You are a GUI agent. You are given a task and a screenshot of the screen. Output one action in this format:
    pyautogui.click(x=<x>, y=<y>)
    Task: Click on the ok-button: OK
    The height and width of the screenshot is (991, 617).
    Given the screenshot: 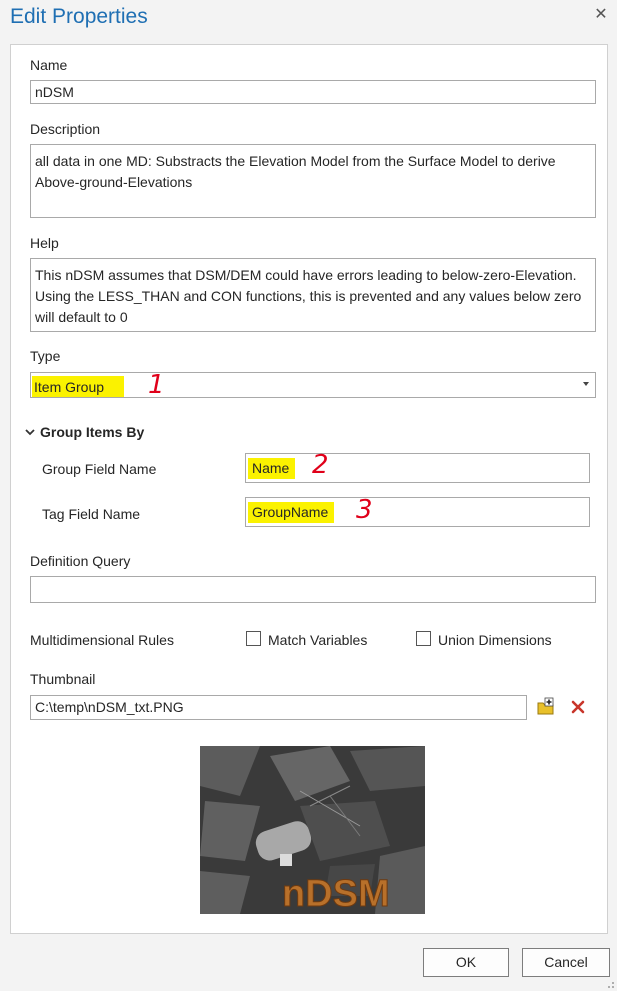 What is the action you would take?
    pyautogui.click(x=466, y=962)
    